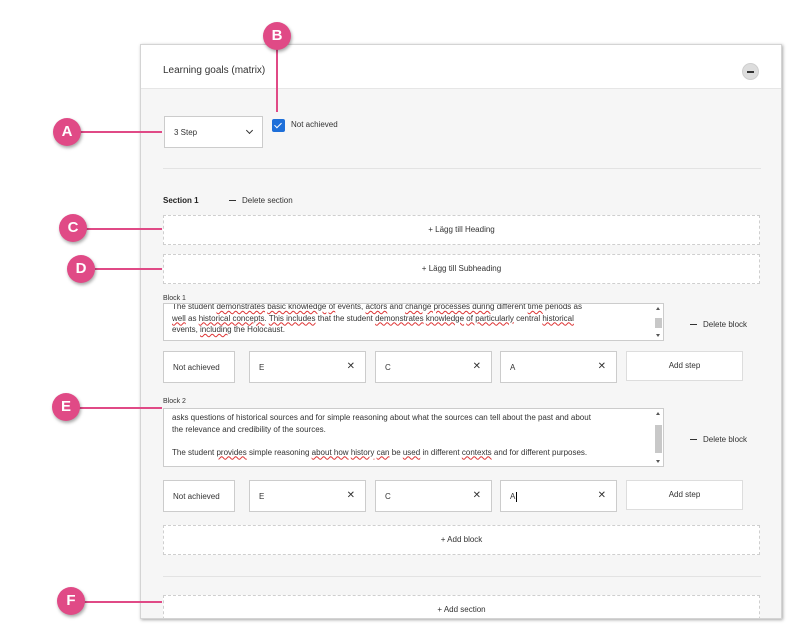 The width and height of the screenshot is (802, 642). Describe the element at coordinates (121, 132) in the screenshot. I see `callout-a-line` at that location.